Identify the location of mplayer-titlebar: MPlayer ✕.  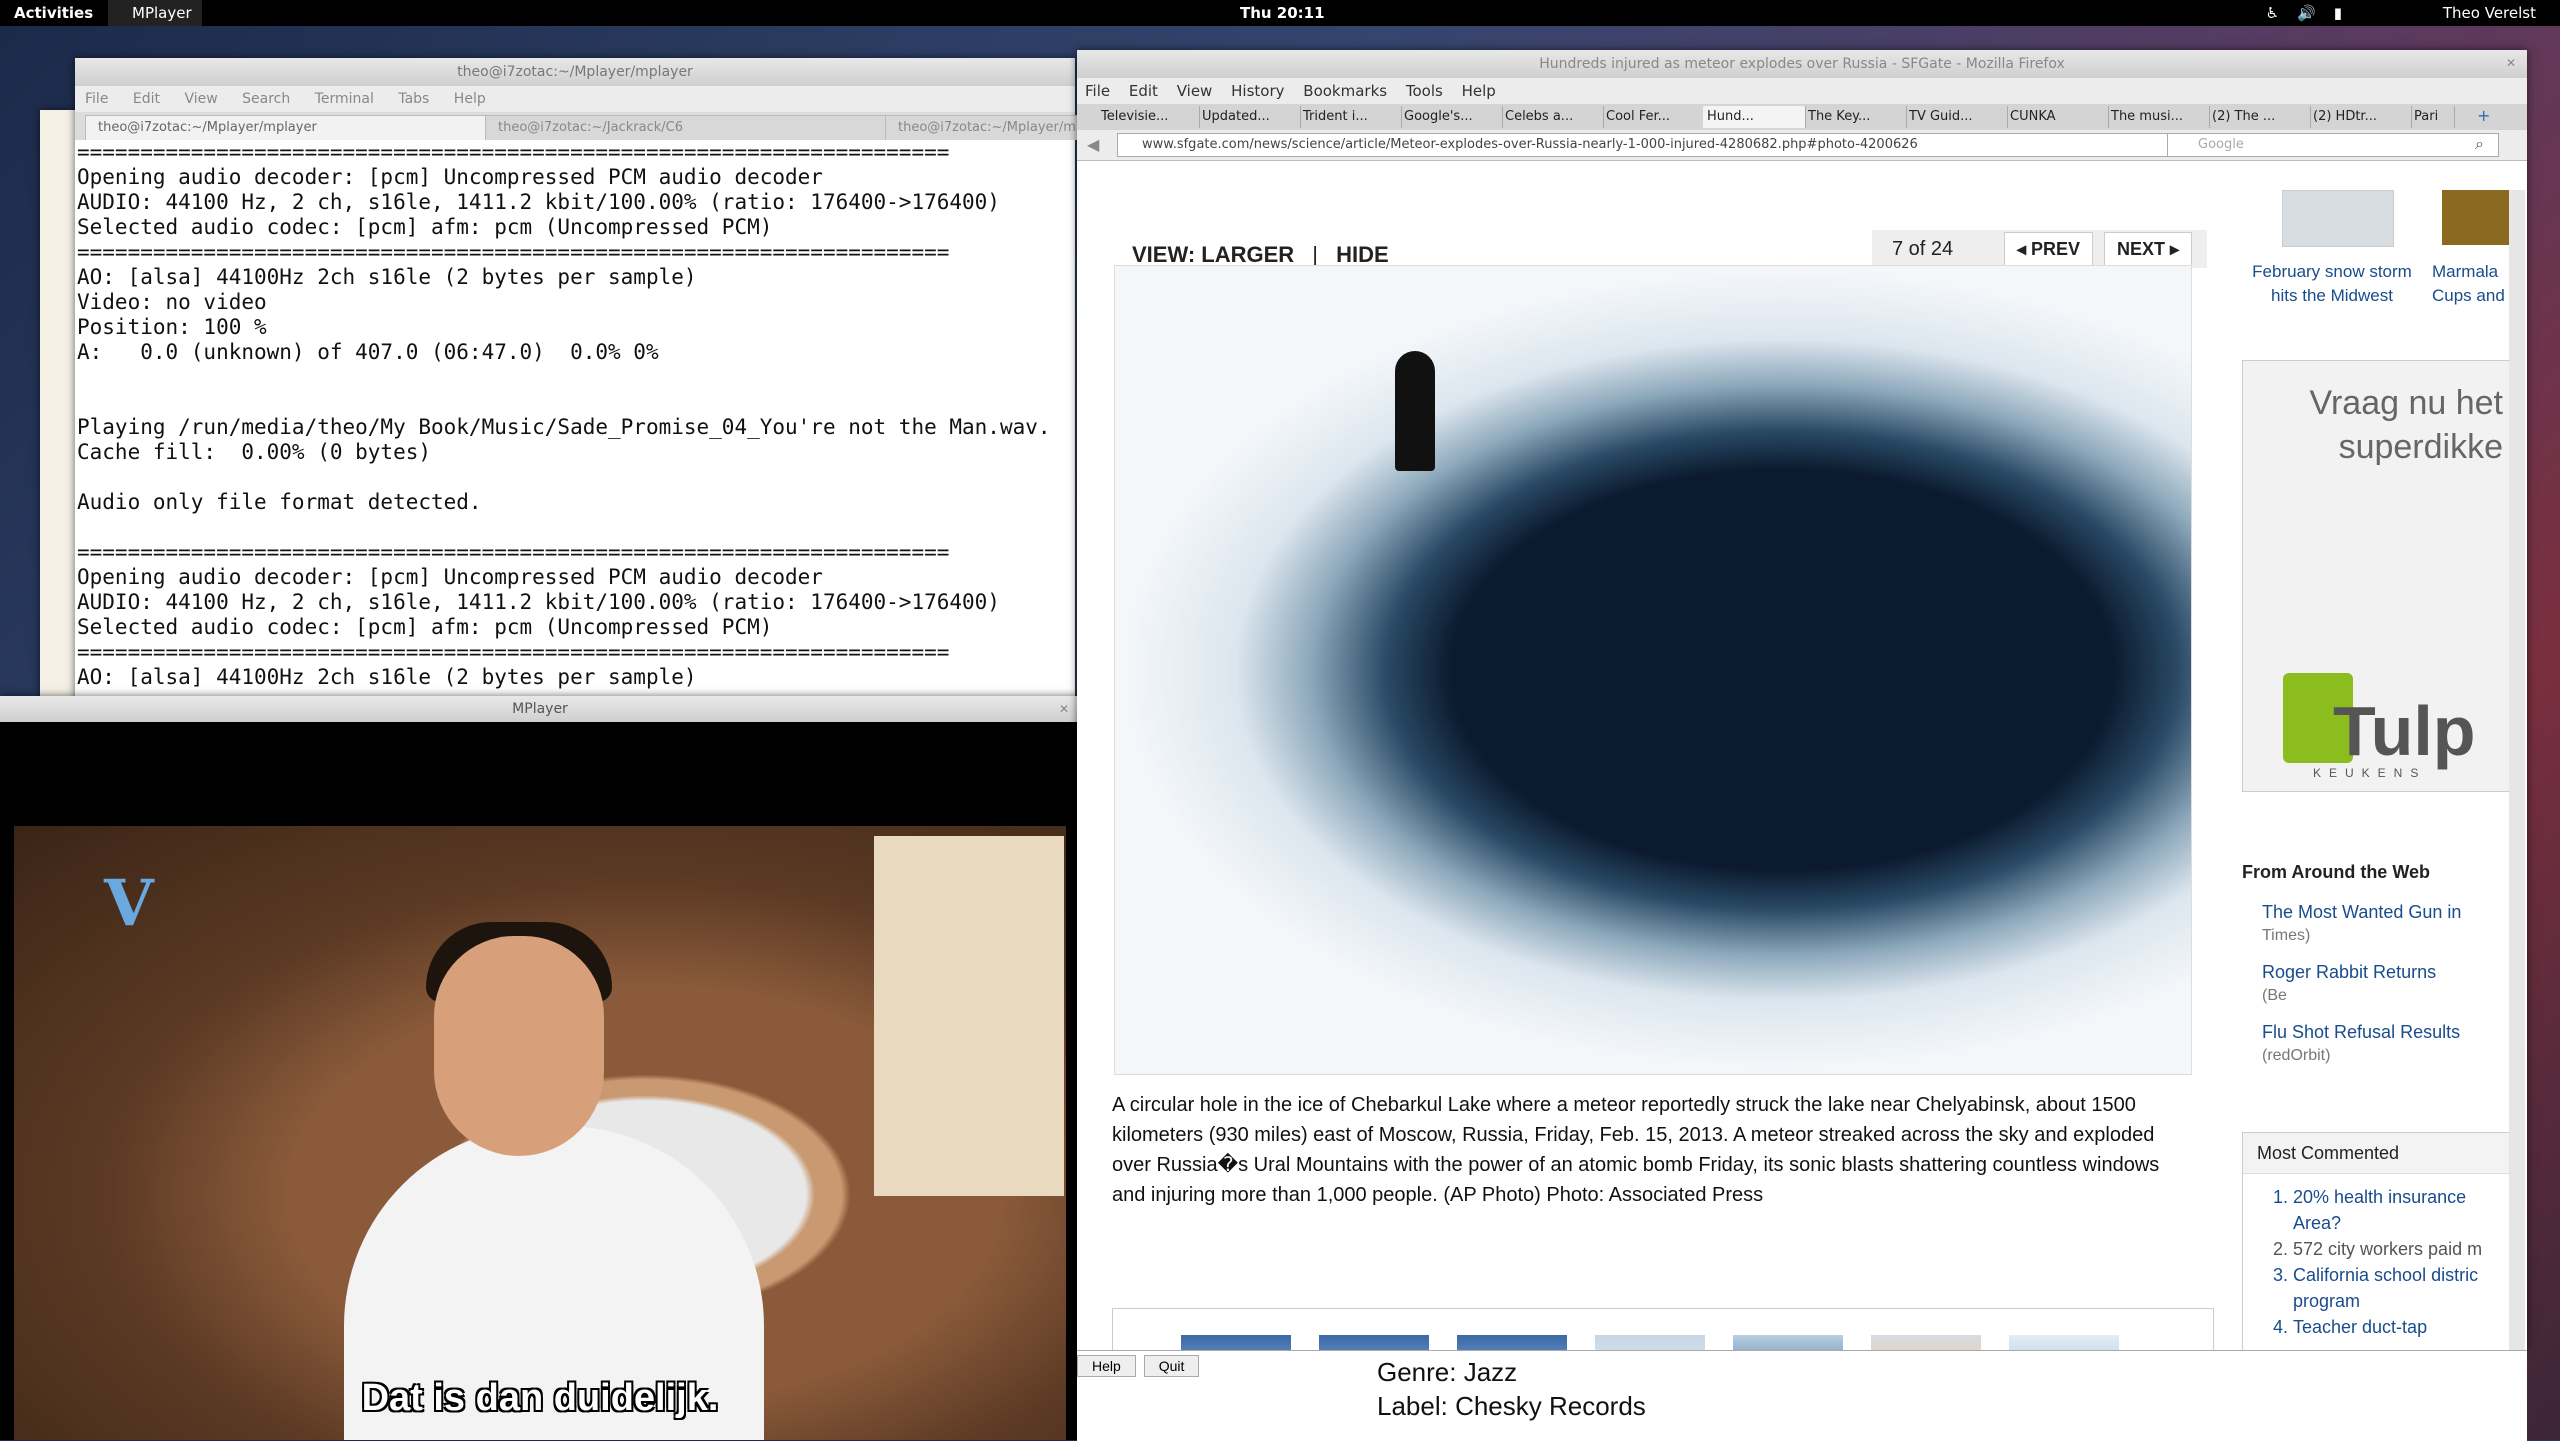
(540, 709).